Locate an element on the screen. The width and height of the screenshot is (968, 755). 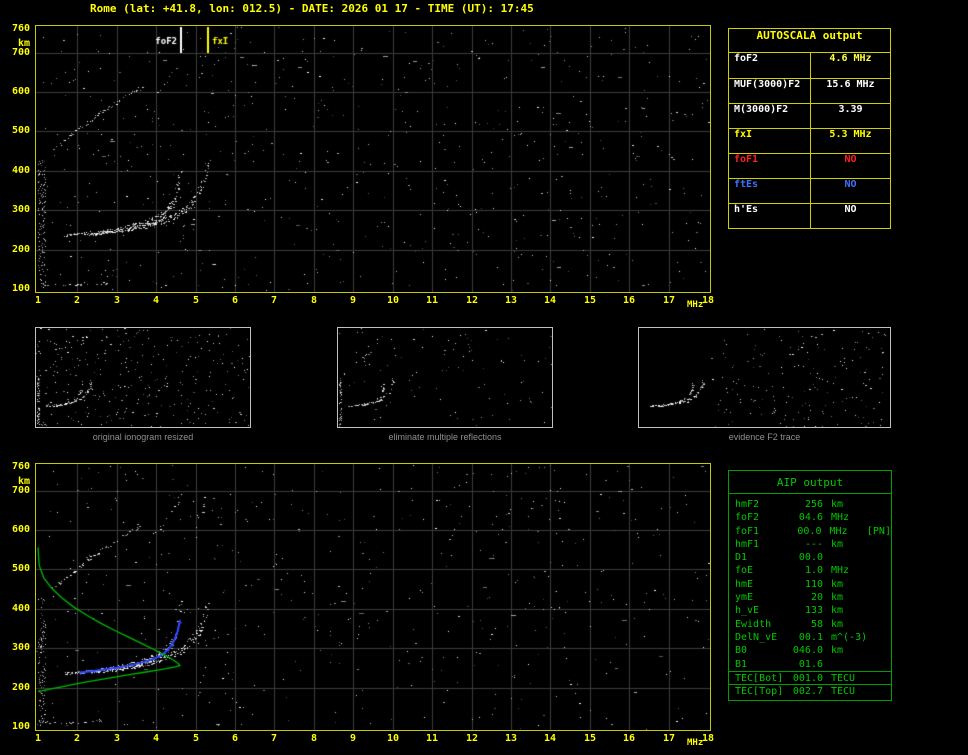
parameter-value: 256 is located at coordinates (813, 504).